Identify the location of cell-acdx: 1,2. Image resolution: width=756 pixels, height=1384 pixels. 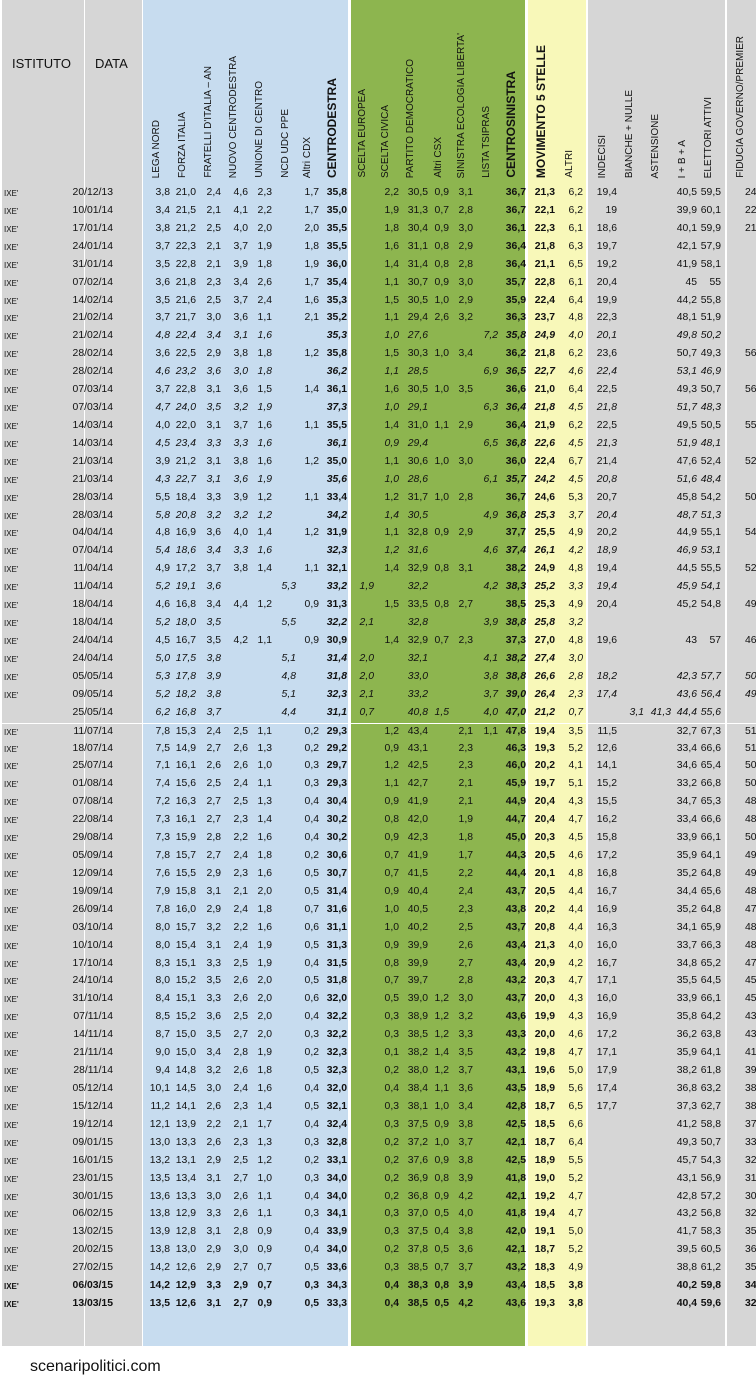
(311, 354).